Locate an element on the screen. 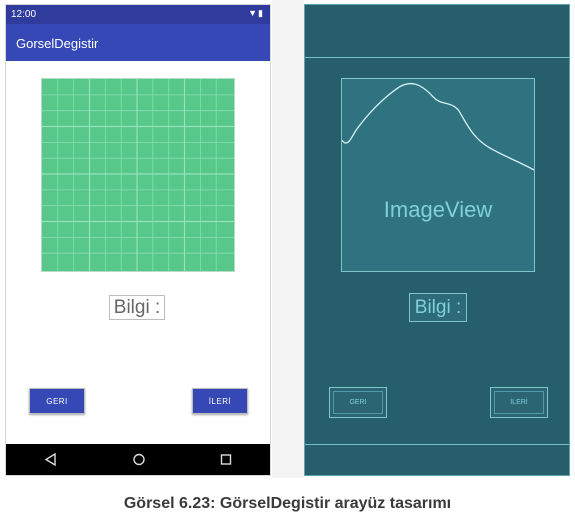  info-text: Bilgi : is located at coordinates (137, 307).